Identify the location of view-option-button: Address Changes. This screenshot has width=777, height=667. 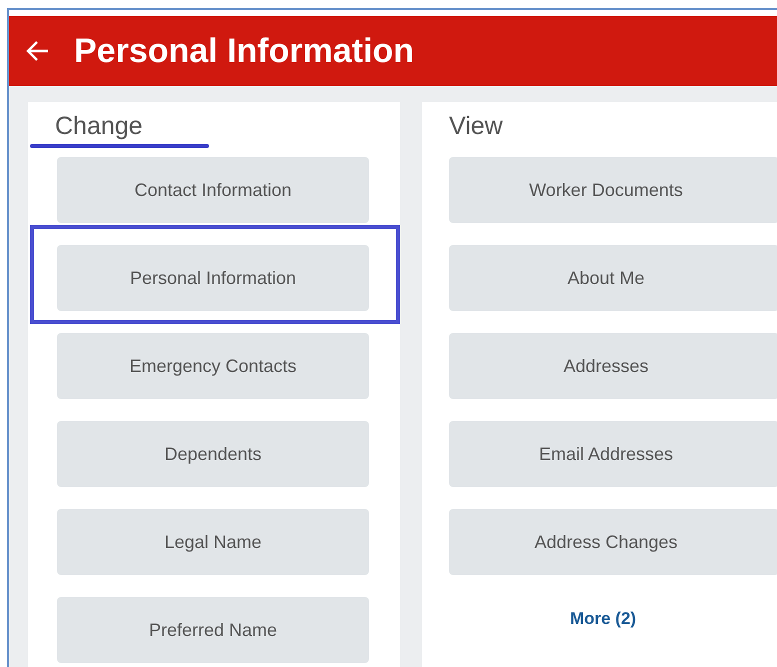
(613, 542).